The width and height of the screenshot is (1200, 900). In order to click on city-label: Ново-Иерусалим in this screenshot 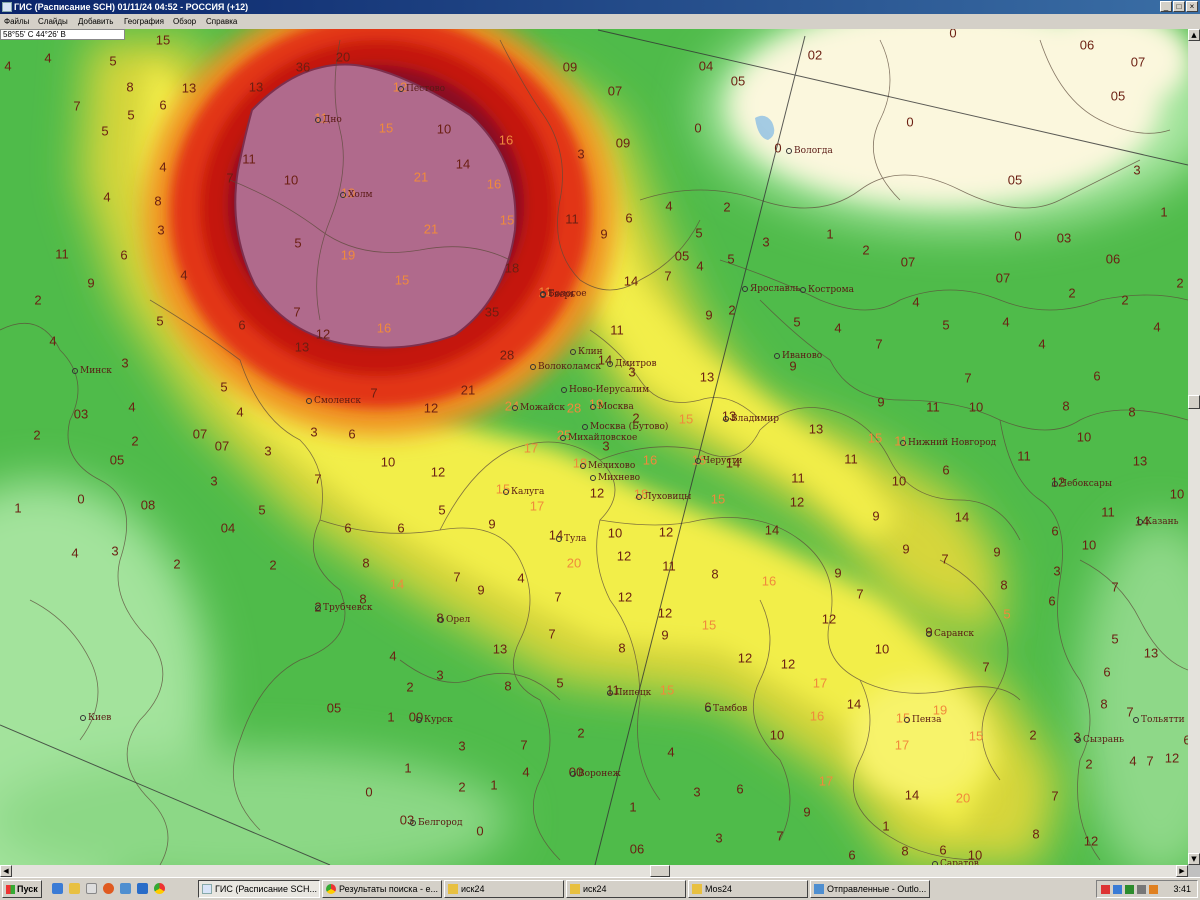, I will do `click(605, 390)`.